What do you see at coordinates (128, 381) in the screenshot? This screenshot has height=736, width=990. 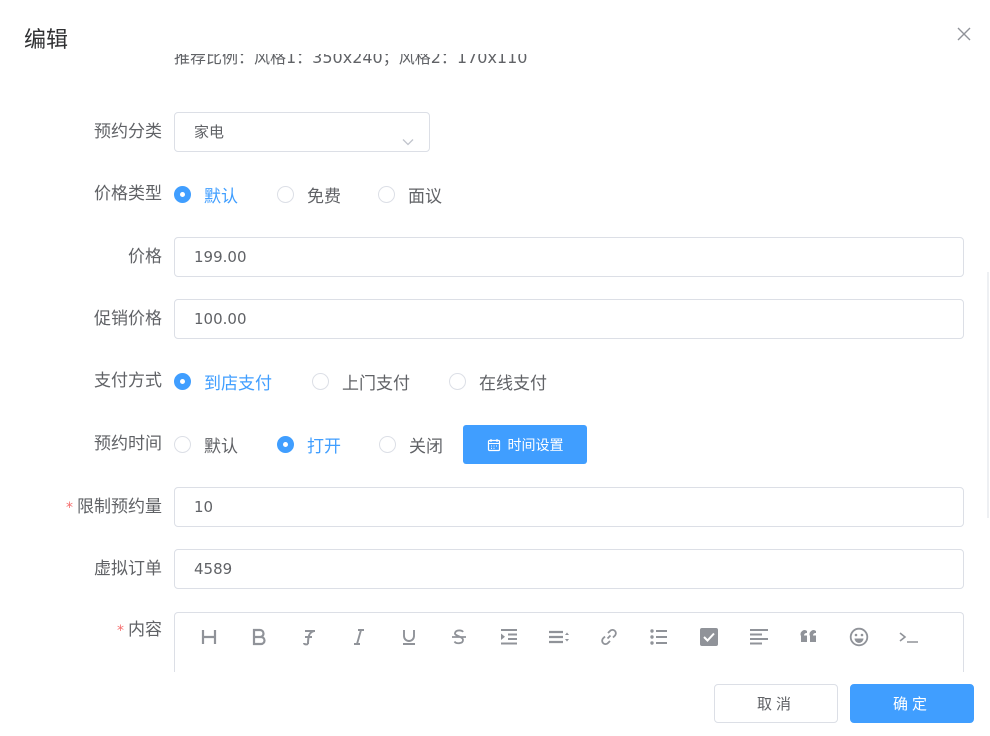 I see `payment-label: 支付方式` at bounding box center [128, 381].